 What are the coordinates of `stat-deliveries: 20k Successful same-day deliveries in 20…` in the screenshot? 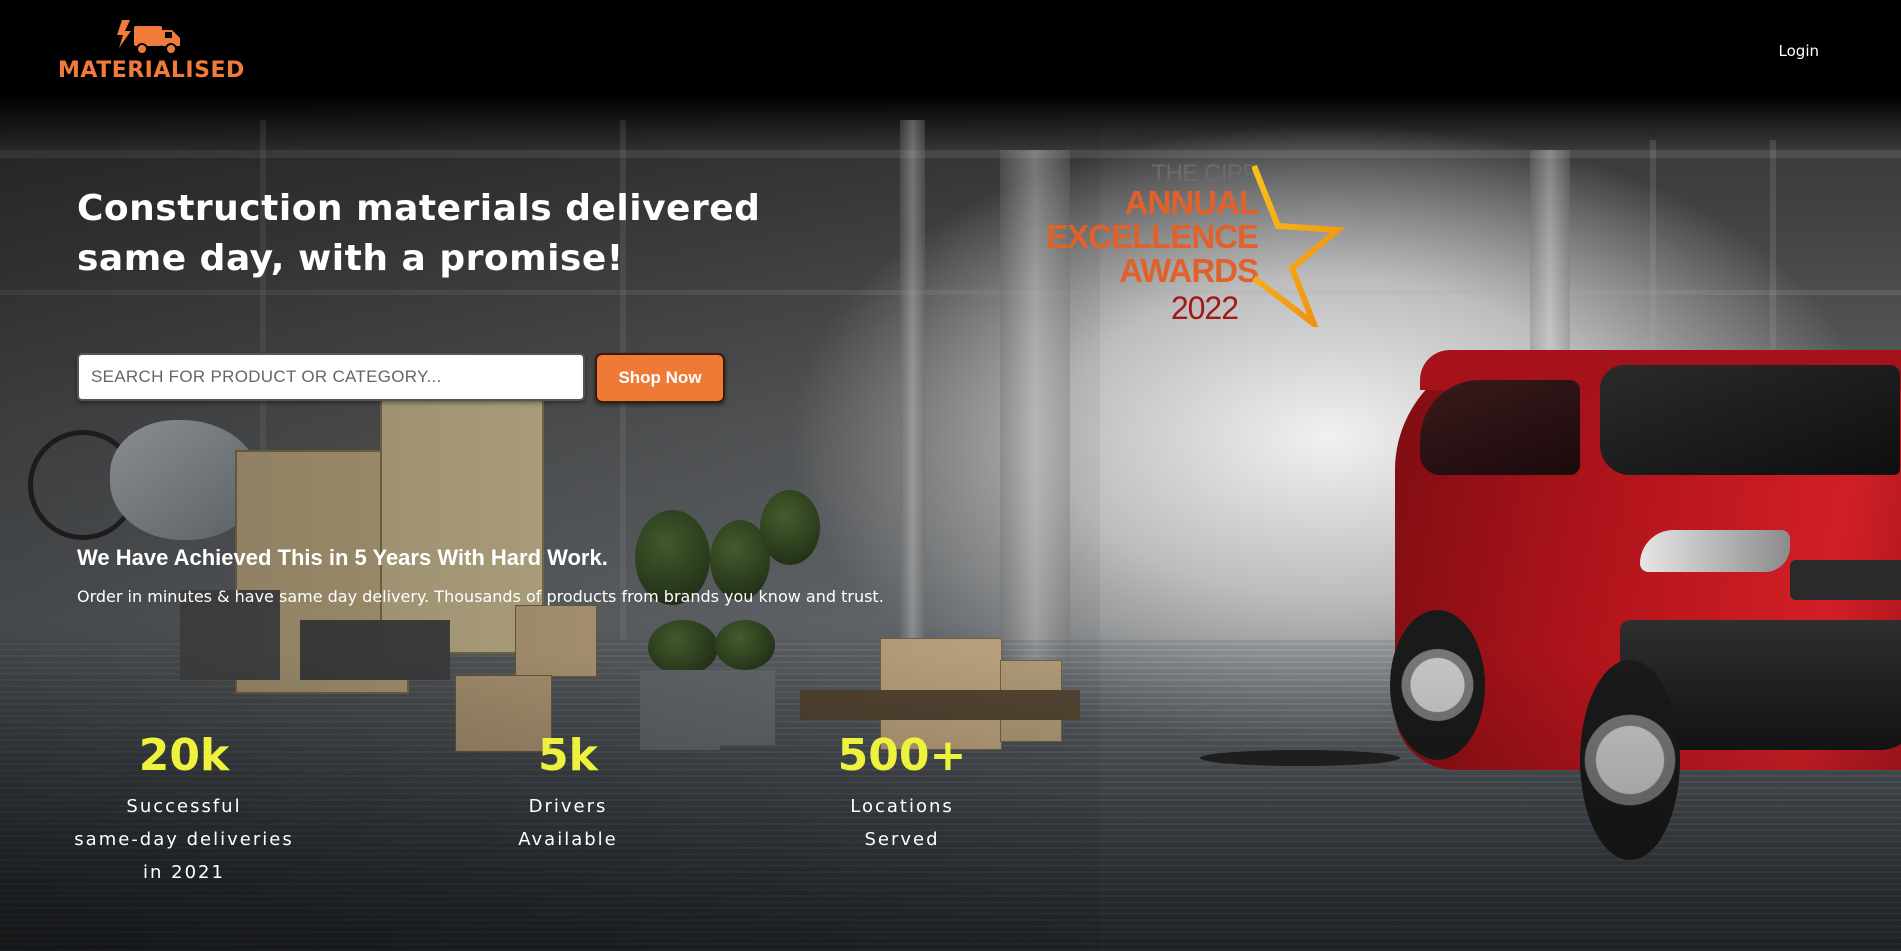 It's located at (184, 808).